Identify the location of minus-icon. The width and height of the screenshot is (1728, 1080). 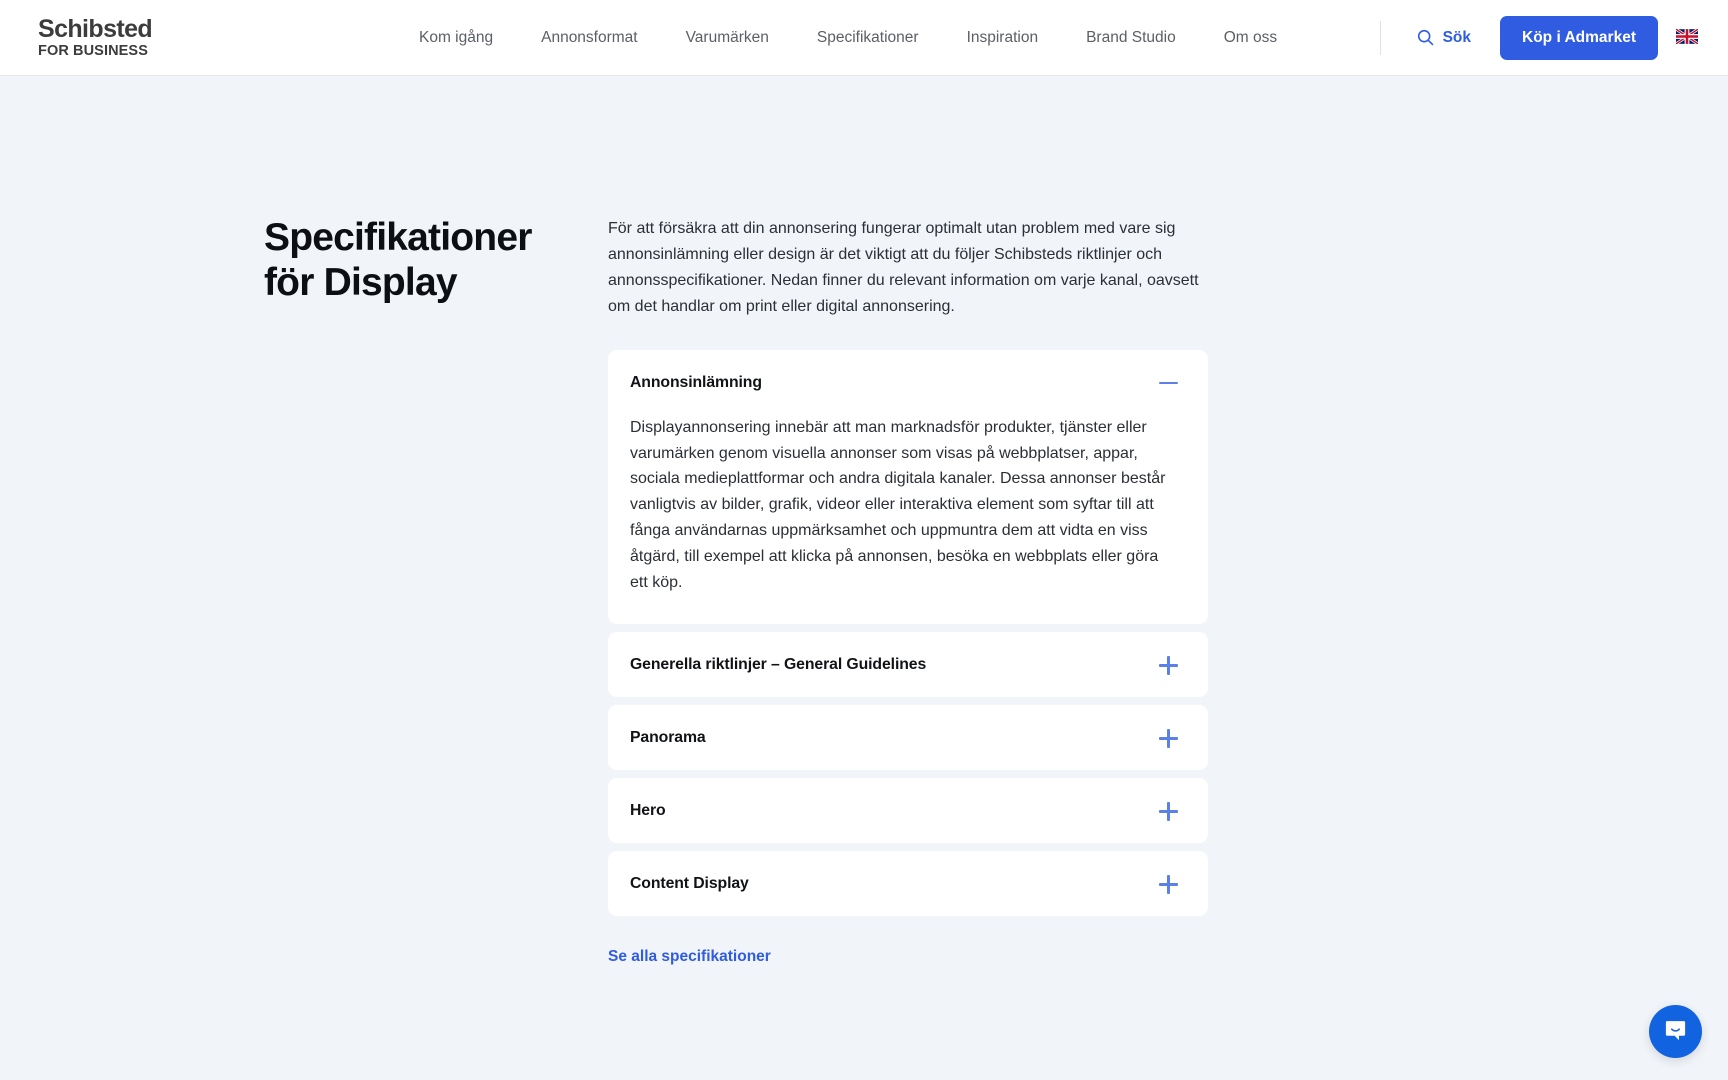
(1168, 383).